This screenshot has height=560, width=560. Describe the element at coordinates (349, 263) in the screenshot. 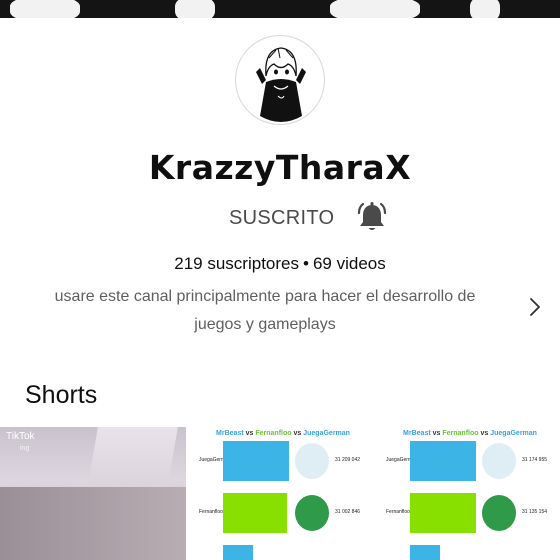

I see `video-count: 69 videos` at that location.